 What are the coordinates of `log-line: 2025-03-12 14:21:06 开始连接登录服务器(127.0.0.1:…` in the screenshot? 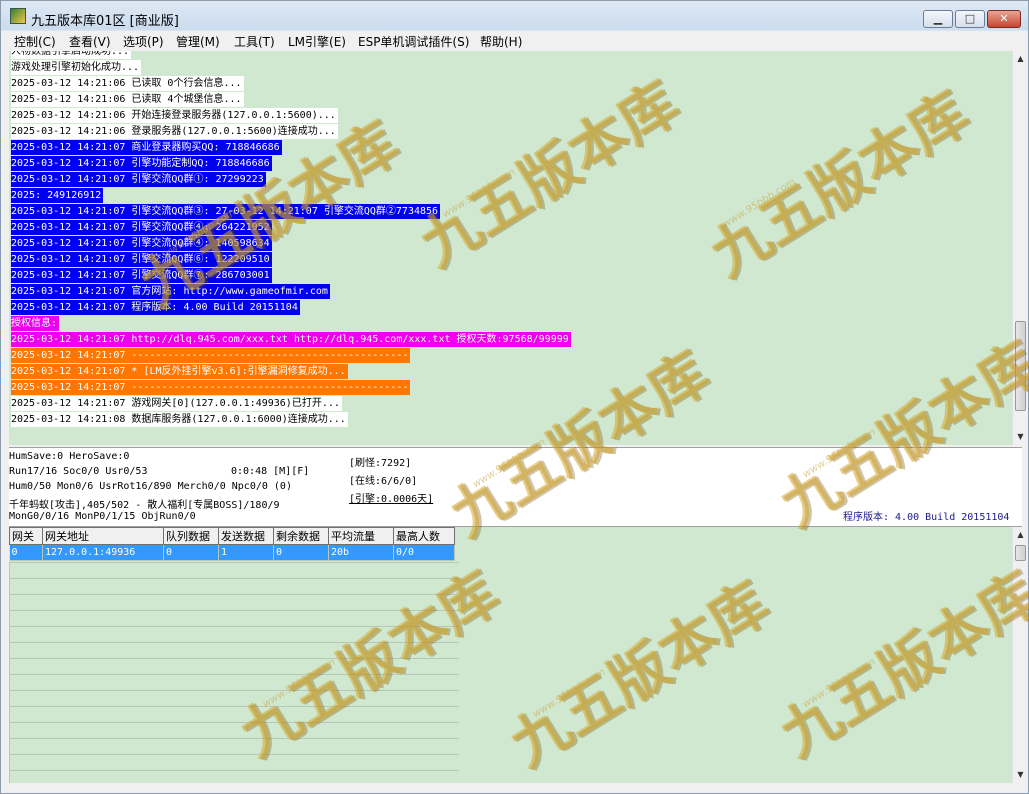 It's located at (174, 115).